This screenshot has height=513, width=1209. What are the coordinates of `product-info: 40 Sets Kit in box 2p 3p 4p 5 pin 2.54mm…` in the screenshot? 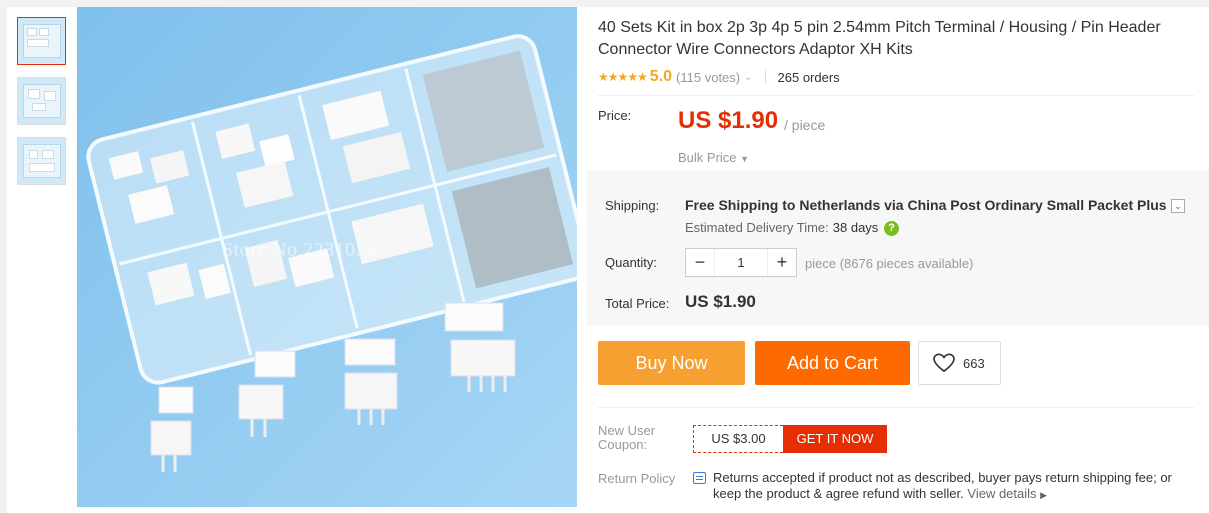 It's located at (898, 48).